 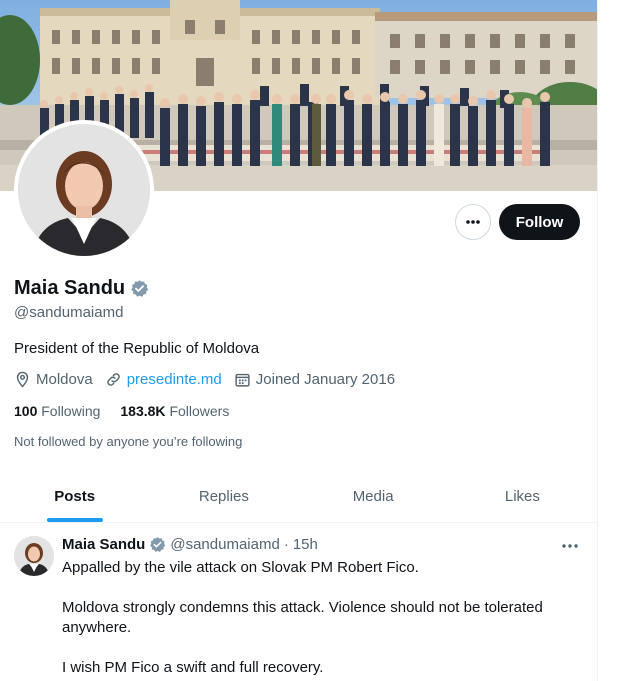 What do you see at coordinates (74, 520) in the screenshot?
I see `active-tab-indicator` at bounding box center [74, 520].